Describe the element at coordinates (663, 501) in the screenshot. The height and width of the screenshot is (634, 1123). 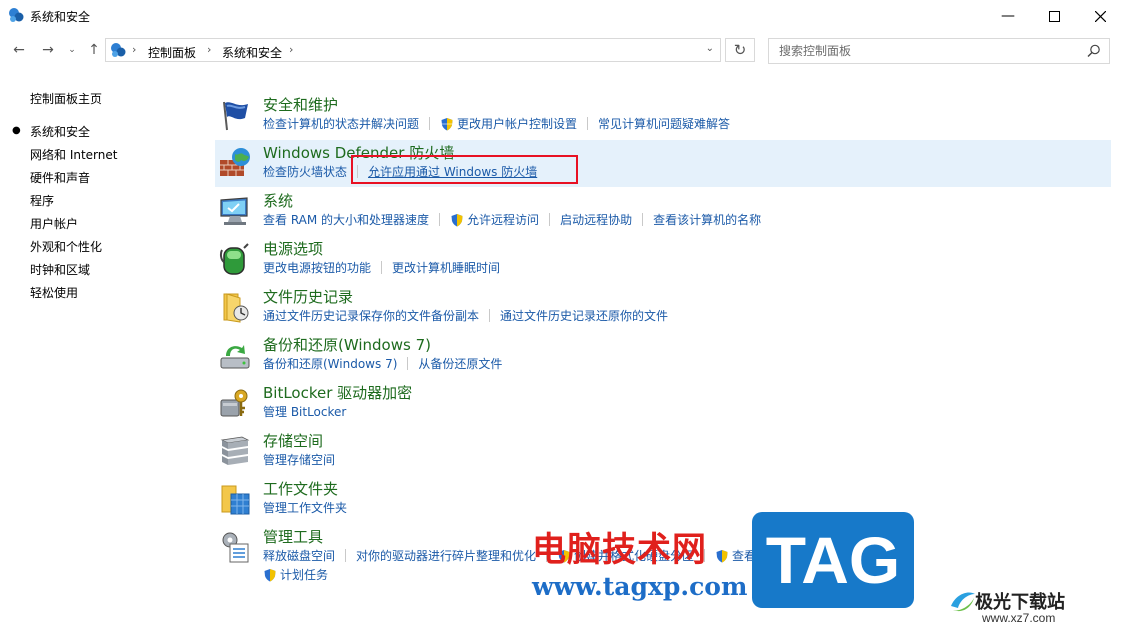
I see `category-work-folders: 工作文件夹 管理工作文件夹` at that location.